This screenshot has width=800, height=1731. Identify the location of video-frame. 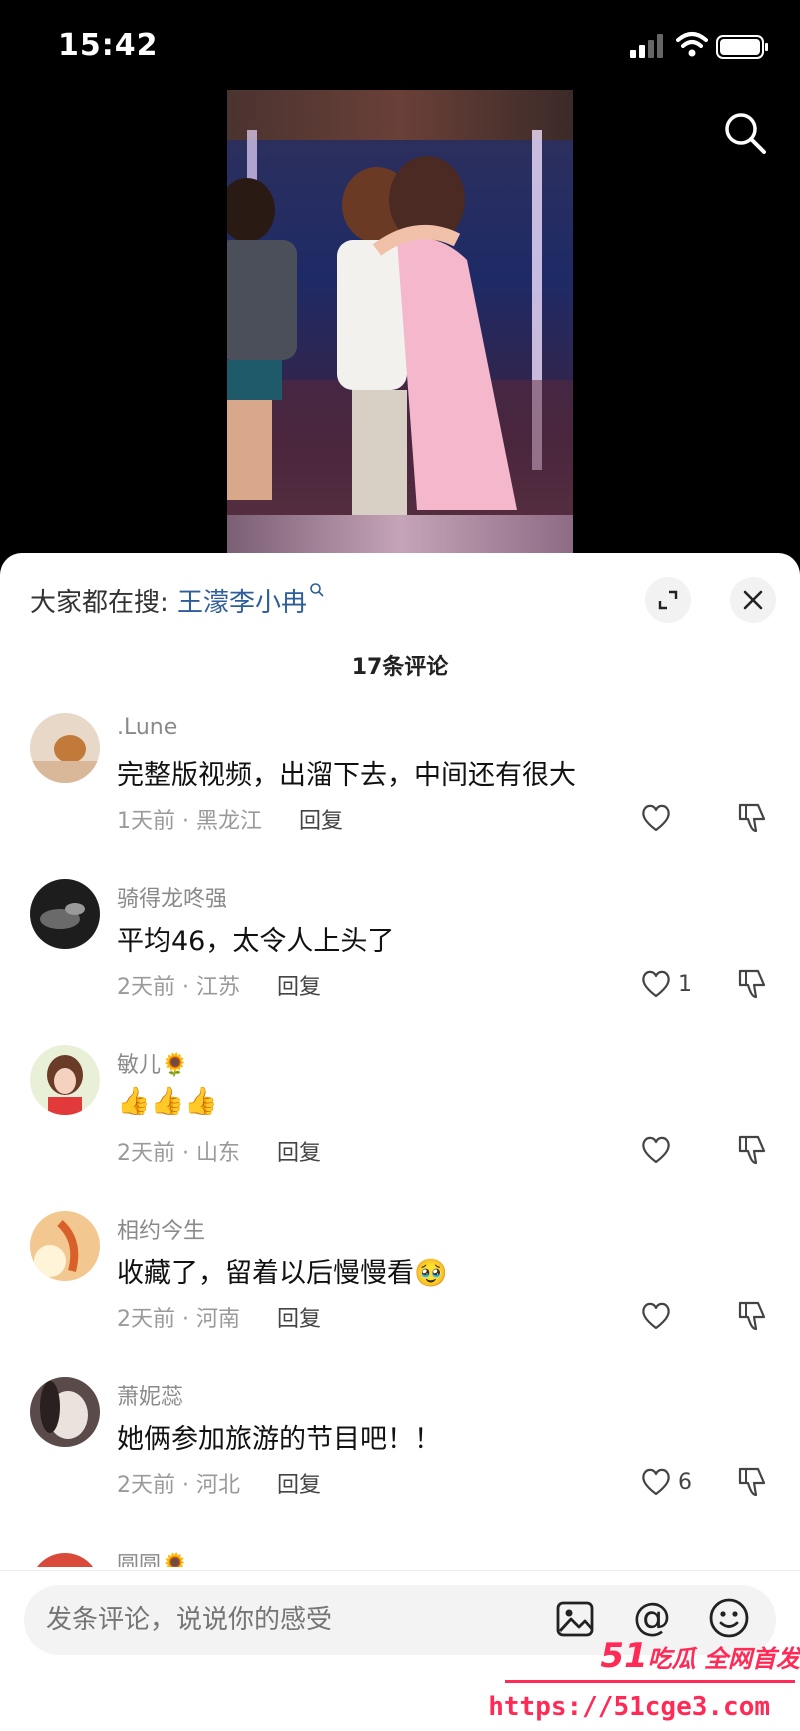
(400, 325).